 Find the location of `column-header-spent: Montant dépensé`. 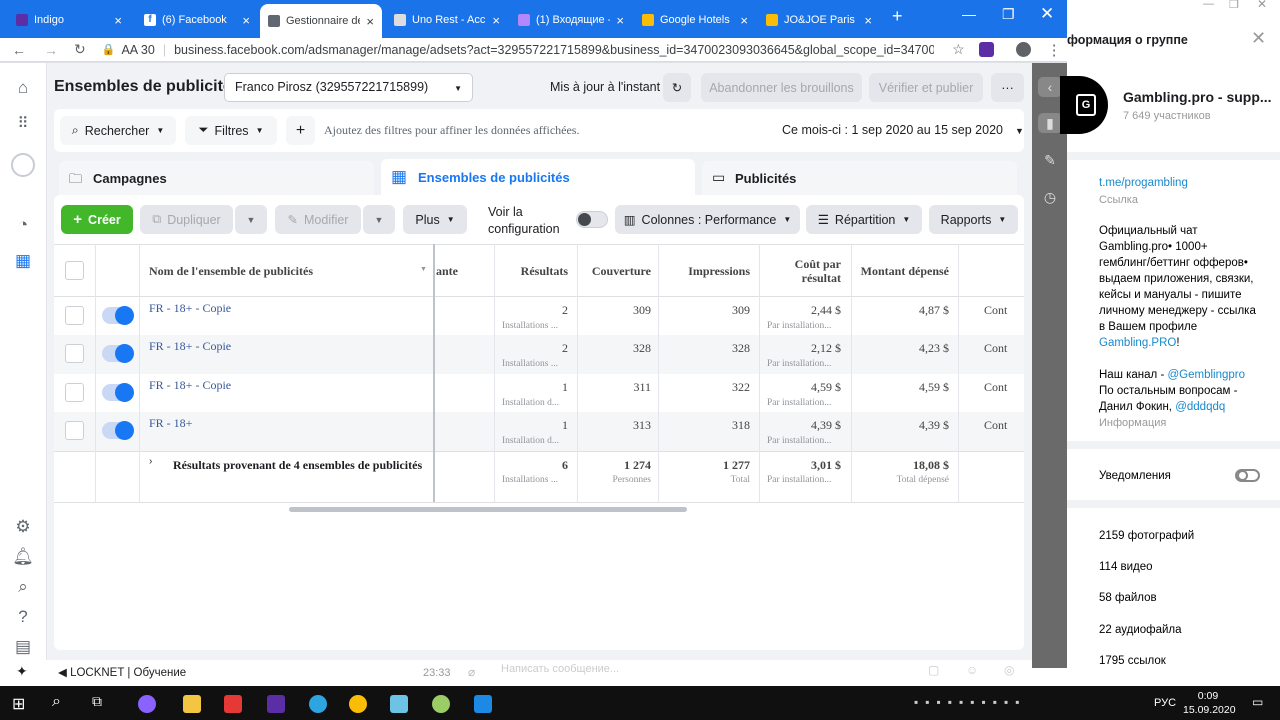

column-header-spent: Montant dépensé is located at coordinates (900, 271).